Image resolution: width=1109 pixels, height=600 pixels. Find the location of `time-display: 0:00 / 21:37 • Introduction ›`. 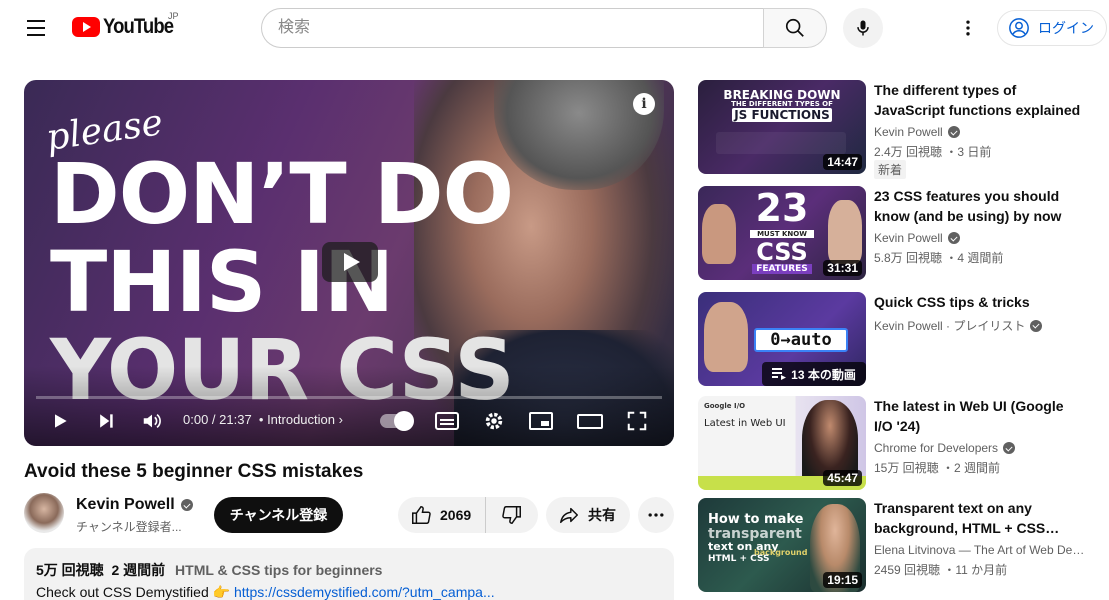

time-display: 0:00 / 21:37 • Introduction › is located at coordinates (263, 419).